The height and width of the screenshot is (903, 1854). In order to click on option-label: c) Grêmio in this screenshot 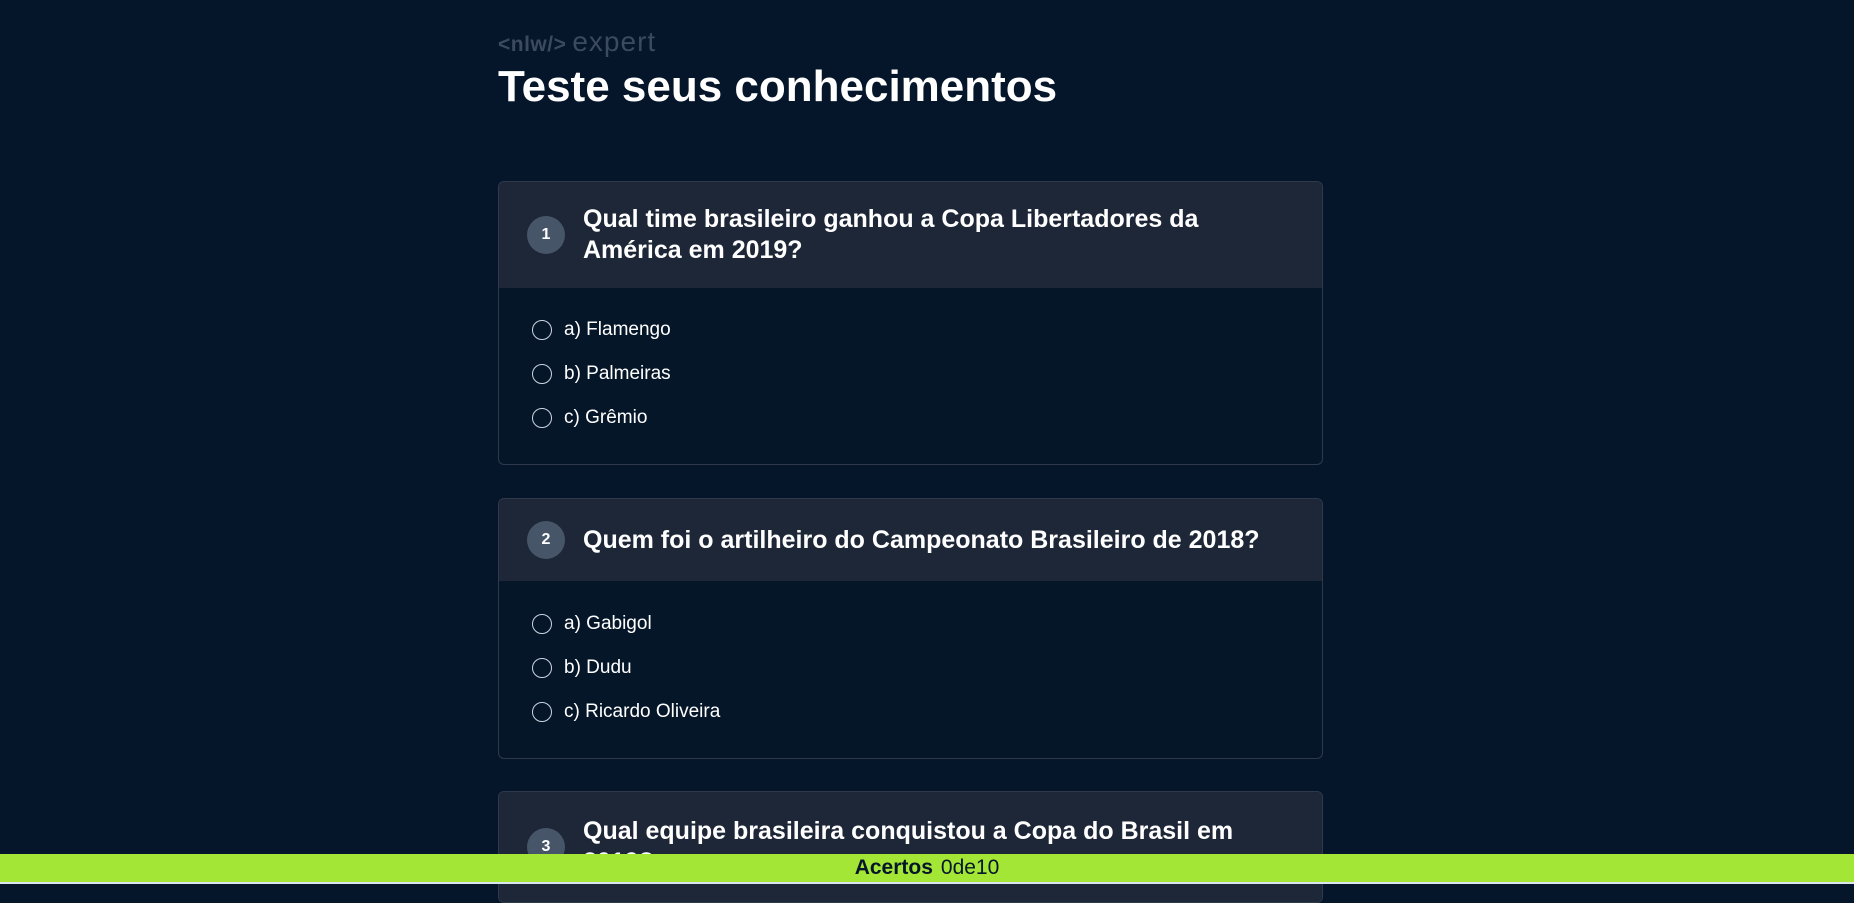, I will do `click(606, 417)`.